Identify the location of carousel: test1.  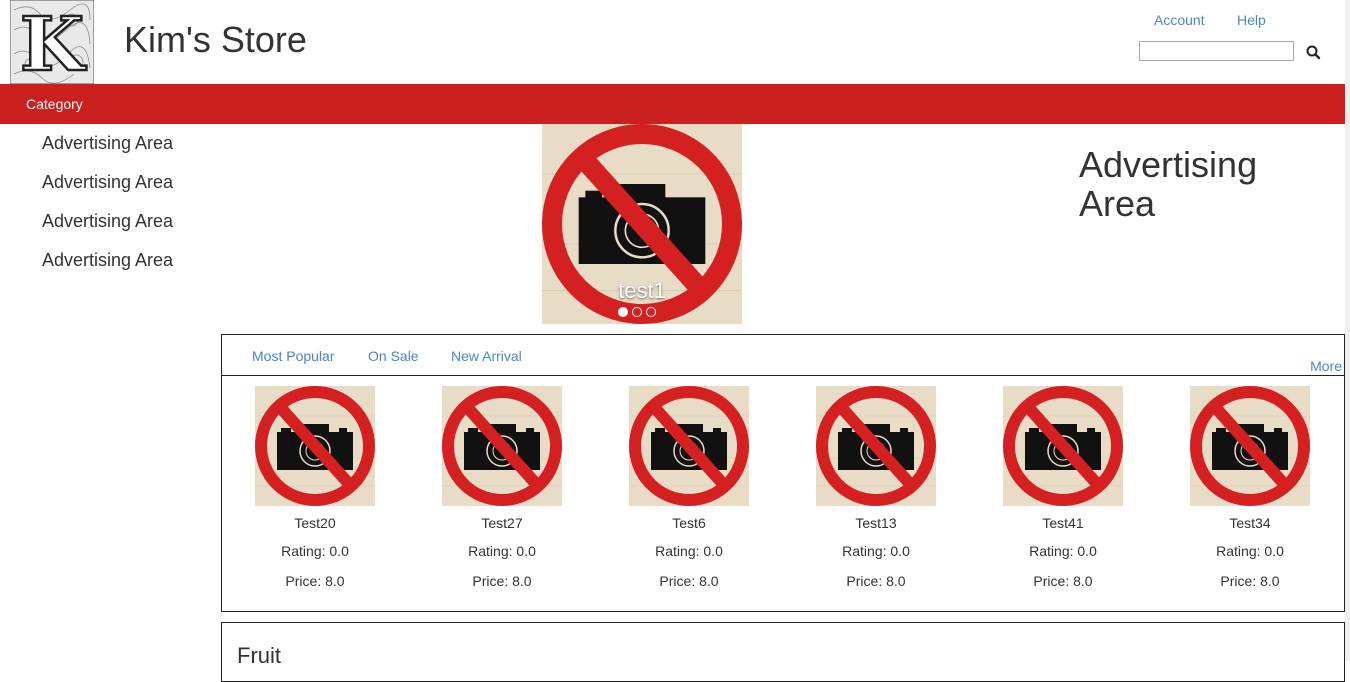
(642, 224).